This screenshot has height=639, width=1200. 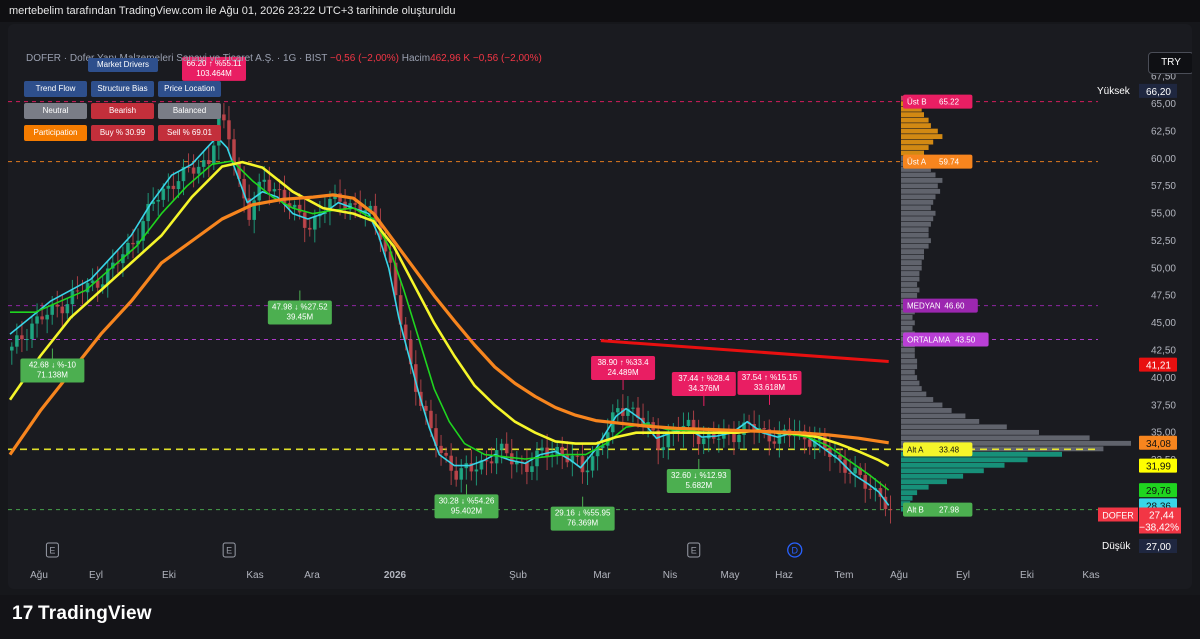 What do you see at coordinates (52, 375) in the screenshot?
I see `annotation-text: 71.138M` at bounding box center [52, 375].